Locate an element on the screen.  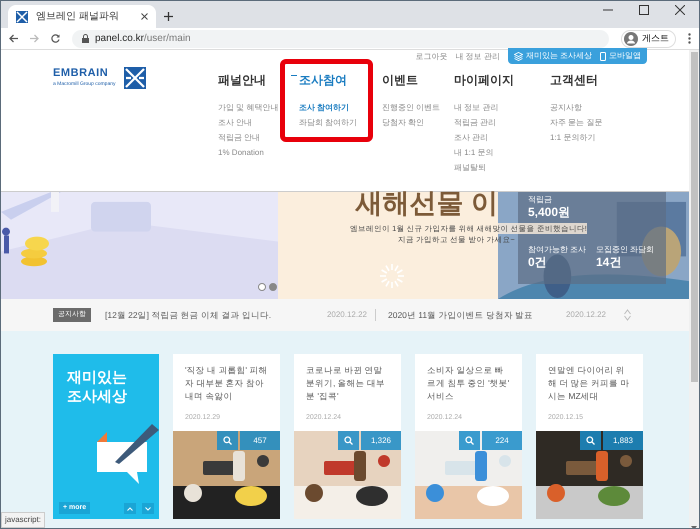
view-count: 457 is located at coordinates (260, 440).